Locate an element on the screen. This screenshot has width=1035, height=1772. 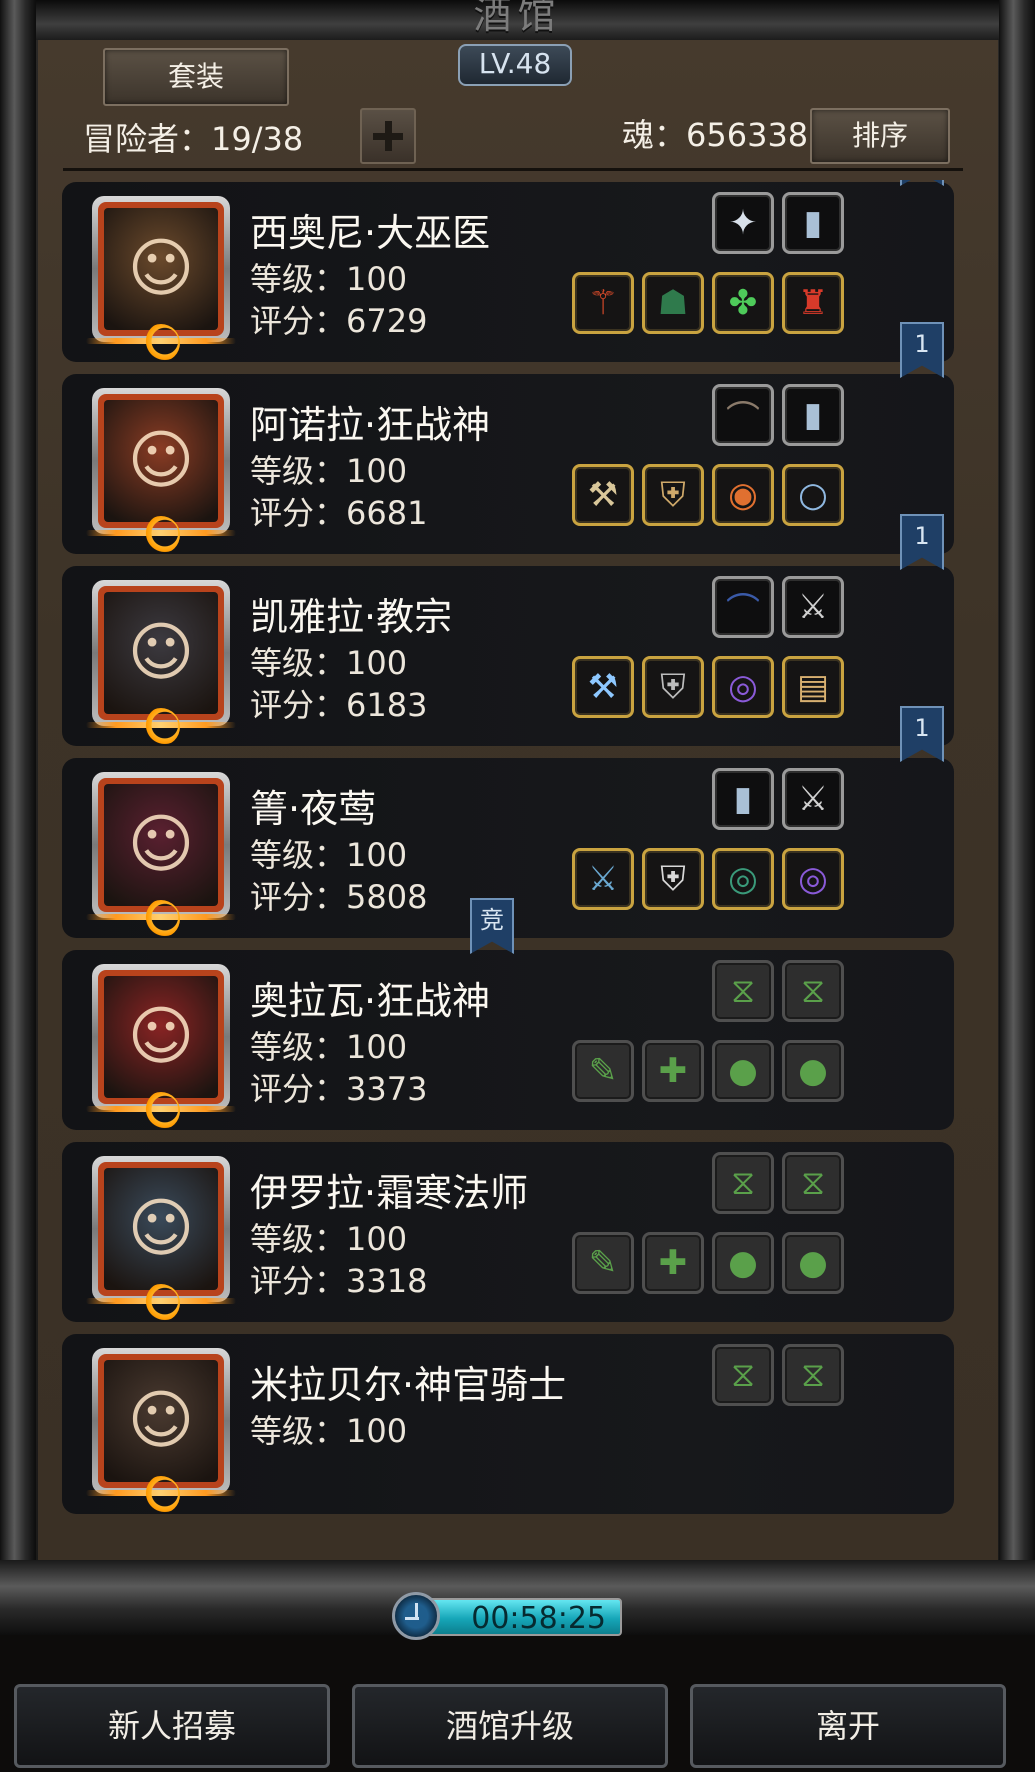
hero-card: ☺ 阿诺拉·狂战神等级：100 评分：6681 ⌒ ▮ ⚒ ⛨ ◉ ○ is located at coordinates (508, 464).